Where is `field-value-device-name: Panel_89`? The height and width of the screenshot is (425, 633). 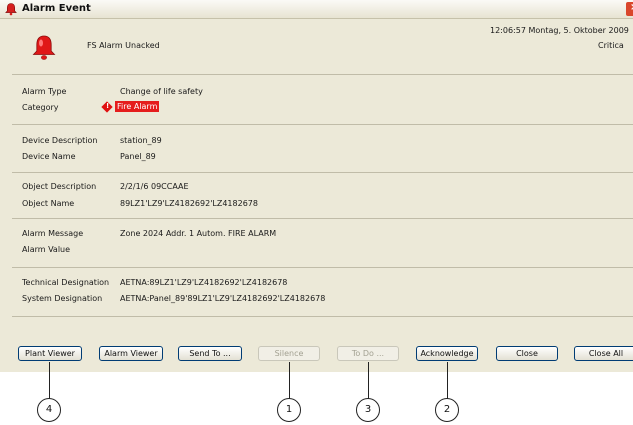 field-value-device-name: Panel_89 is located at coordinates (138, 156).